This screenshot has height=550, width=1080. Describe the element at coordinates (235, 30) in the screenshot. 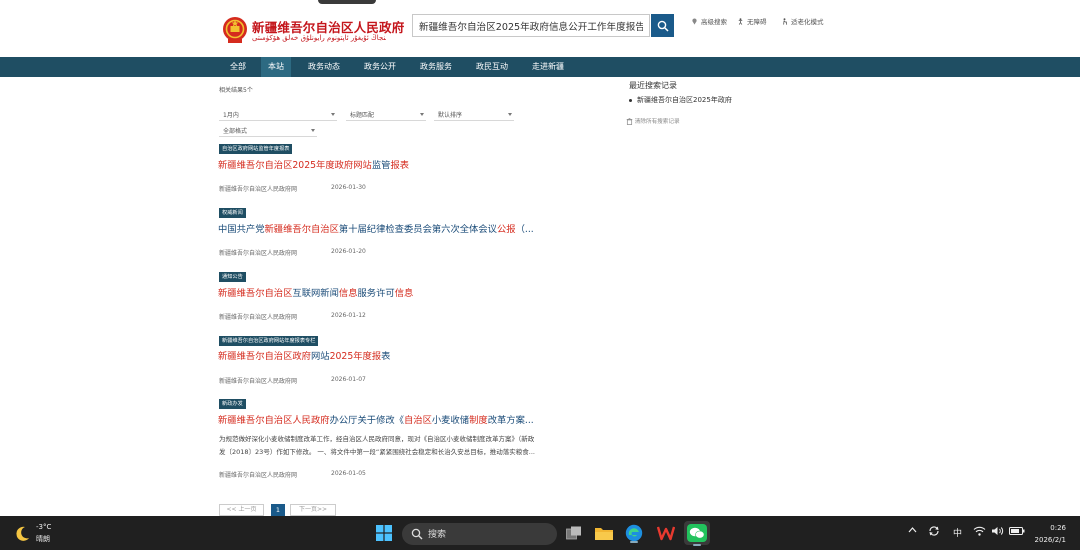

I see `national-emblem-icon` at that location.